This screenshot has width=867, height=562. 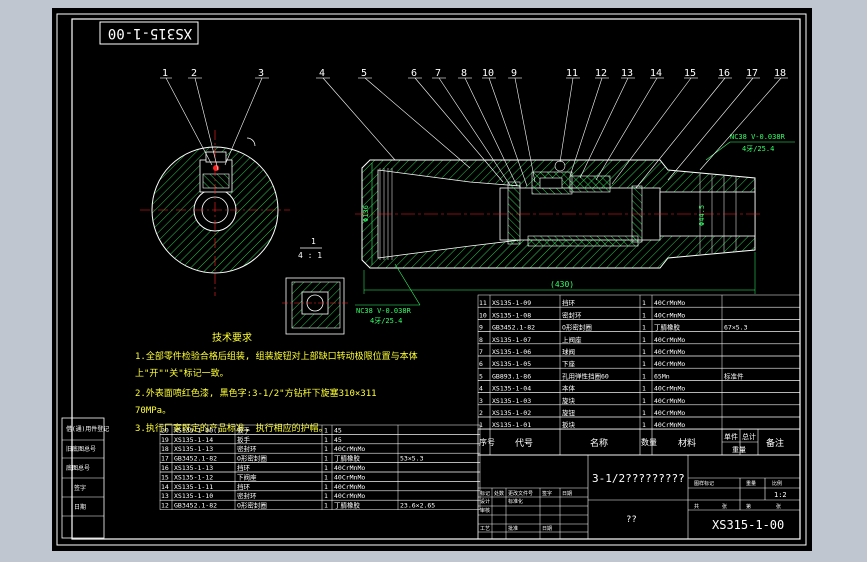 What do you see at coordinates (483, 315) in the screenshot?
I see `bom-cell-no: 10` at bounding box center [483, 315].